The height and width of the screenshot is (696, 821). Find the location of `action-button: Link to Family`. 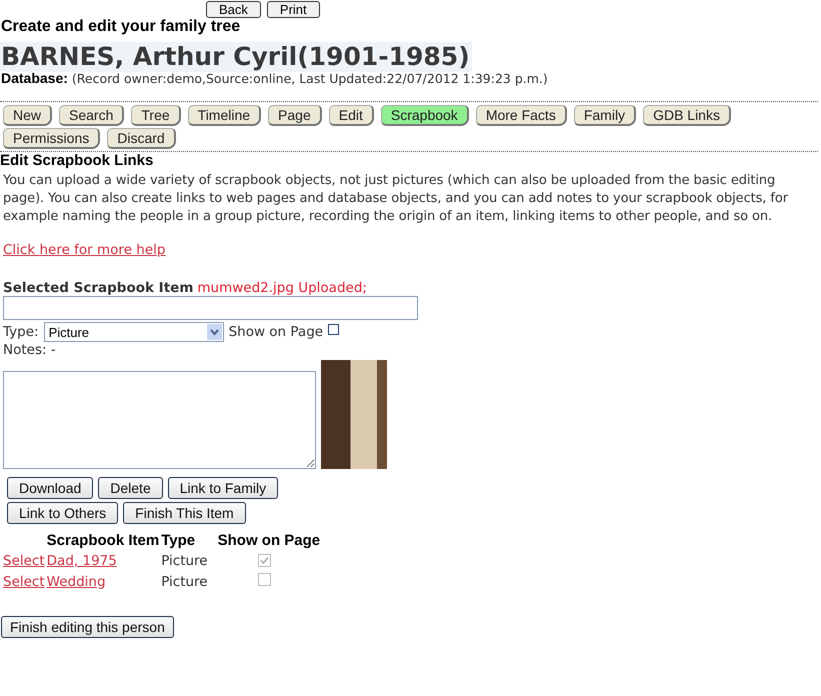

action-button: Link to Family is located at coordinates (223, 488).